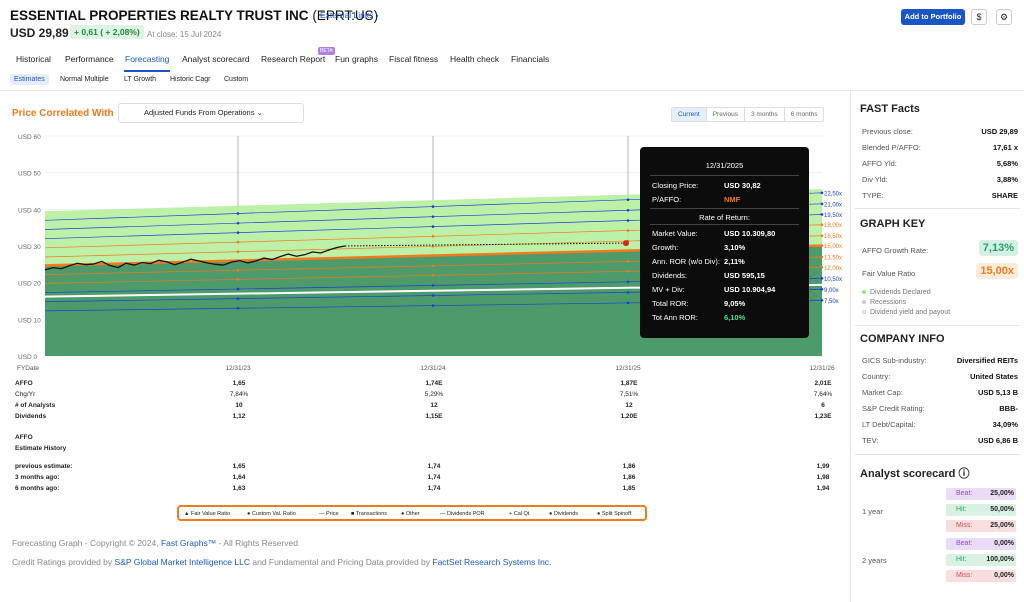 The image size is (1024, 602). I want to click on table-cell: 1,85, so click(629, 488).